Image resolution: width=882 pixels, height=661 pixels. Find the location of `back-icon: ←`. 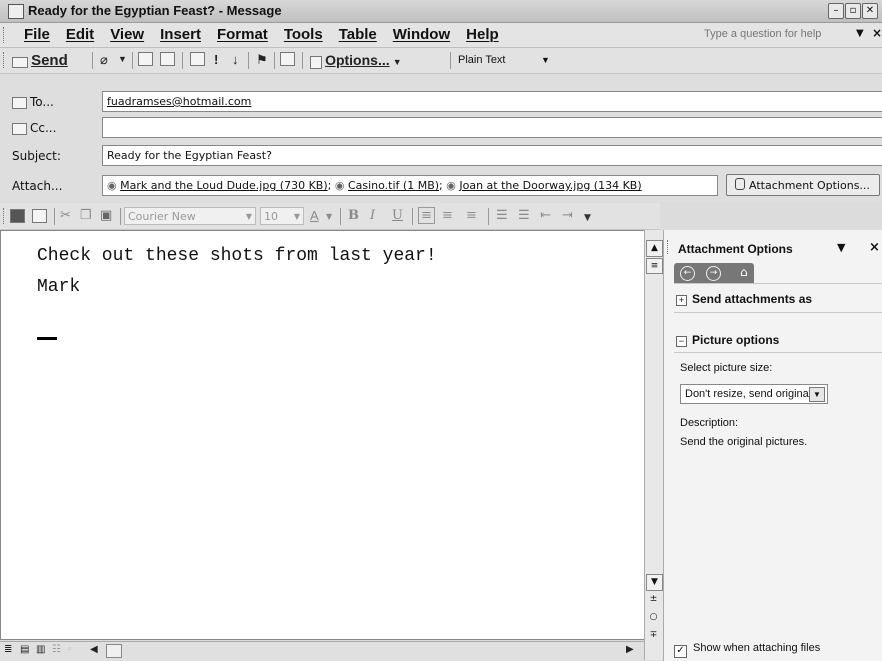

back-icon: ← is located at coordinates (687, 273).